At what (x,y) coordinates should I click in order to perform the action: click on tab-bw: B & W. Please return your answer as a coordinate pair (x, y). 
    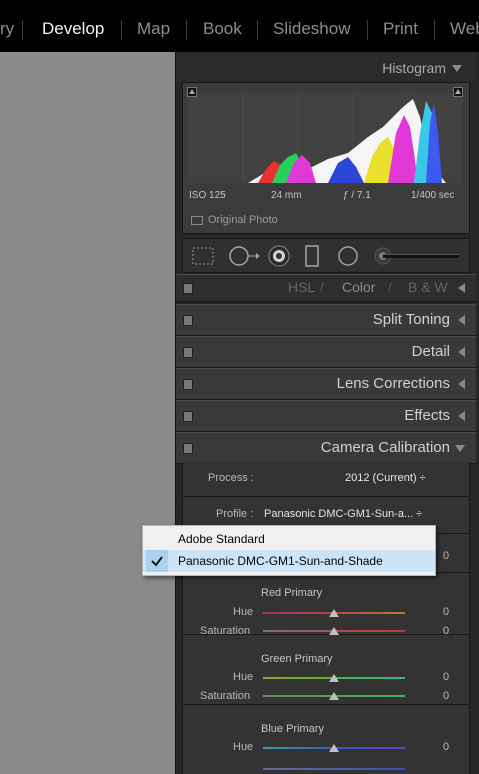
    Looking at the image, I should click on (428, 287).